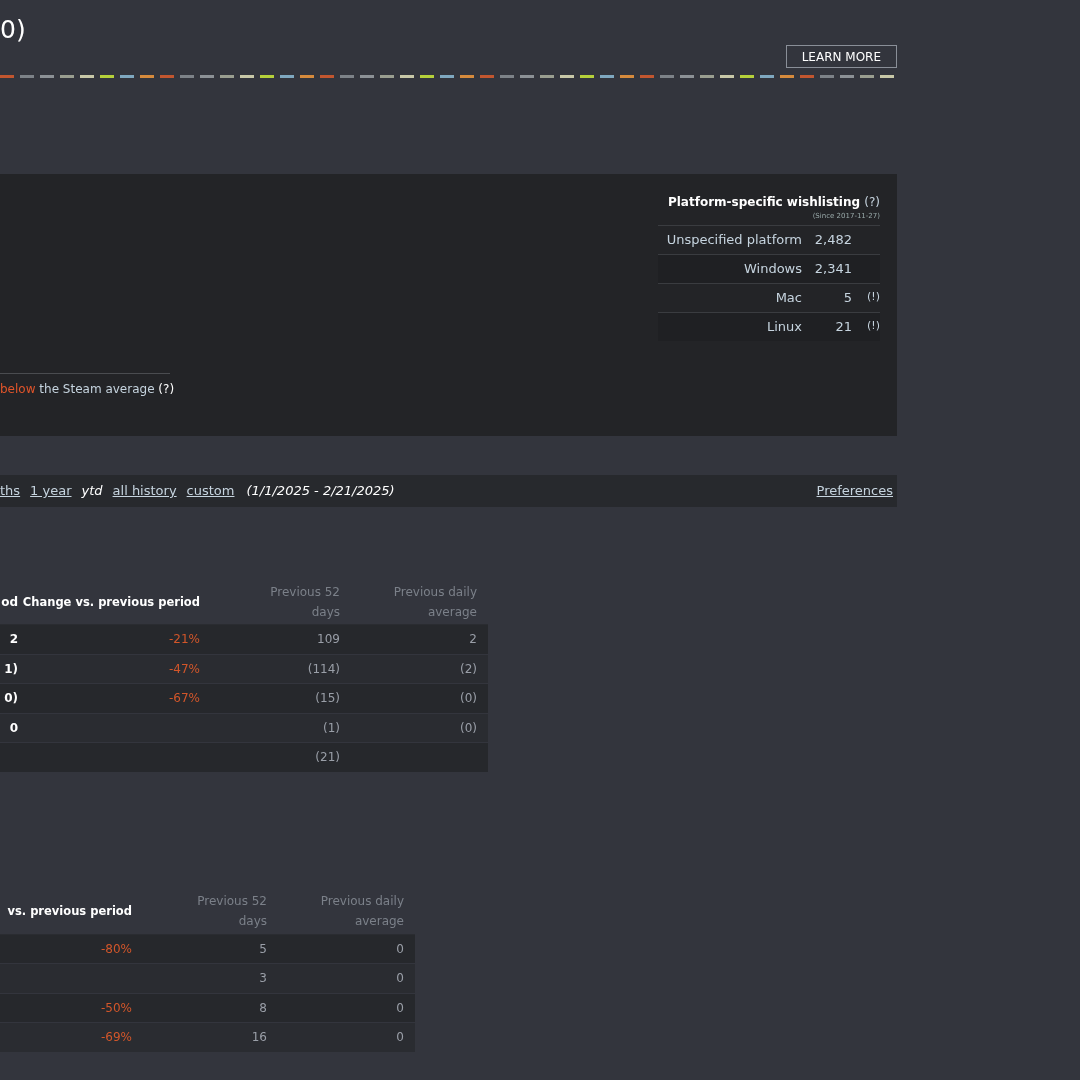  What do you see at coordinates (210, 491) in the screenshot?
I see `date-range-option: custom` at bounding box center [210, 491].